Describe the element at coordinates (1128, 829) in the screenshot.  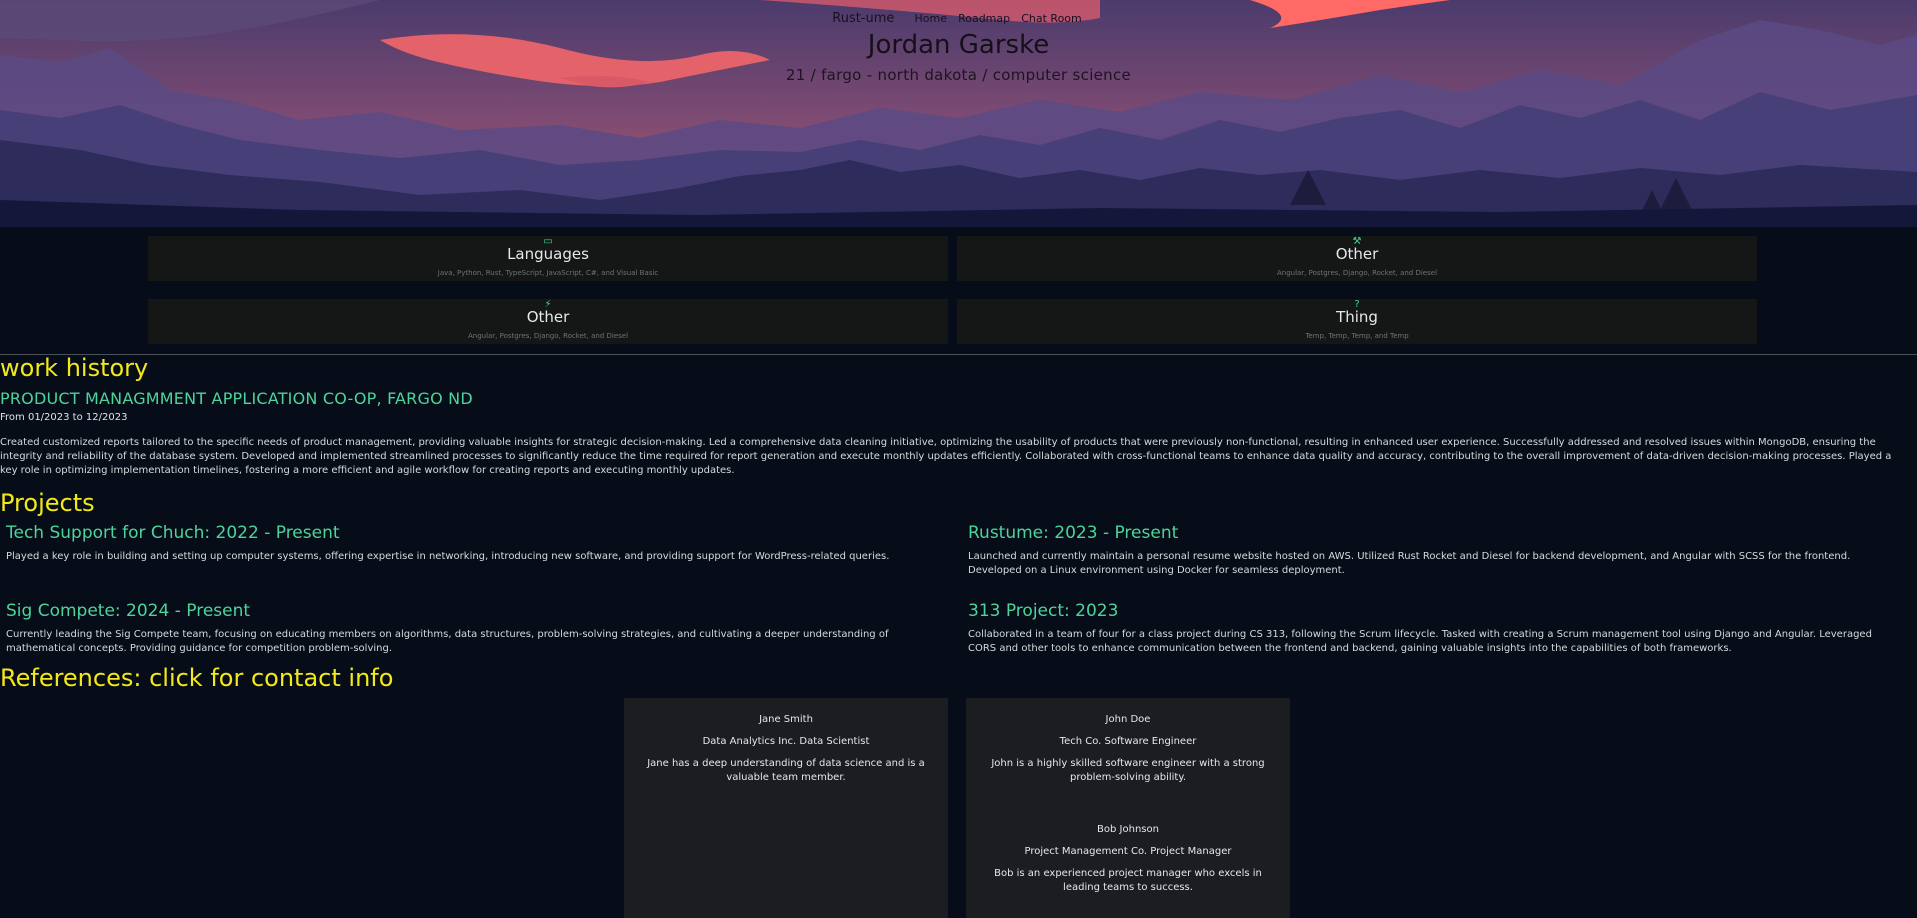
I see `reference-name: Bob Johnson` at that location.